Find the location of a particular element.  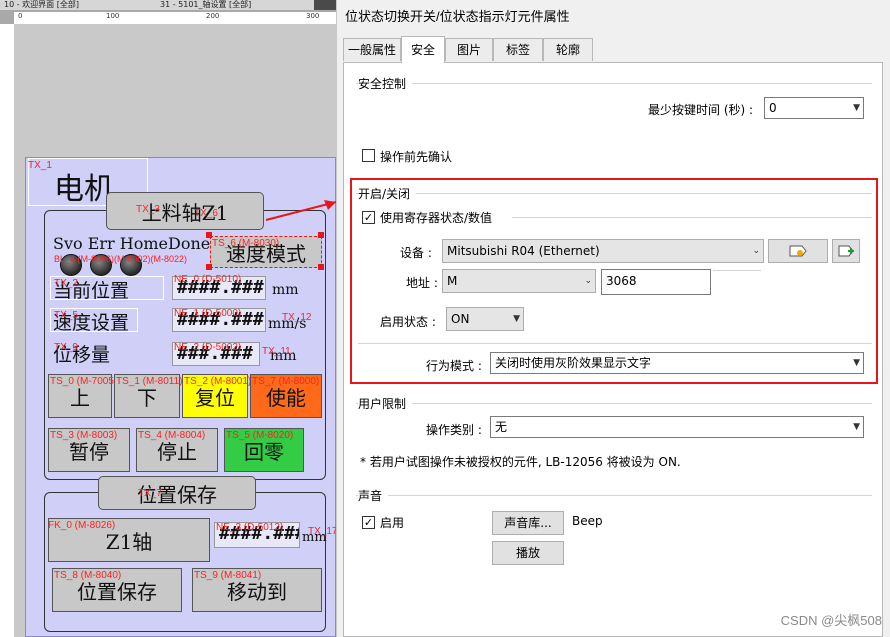

tag-label: TX_7 is located at coordinates (150, 493).